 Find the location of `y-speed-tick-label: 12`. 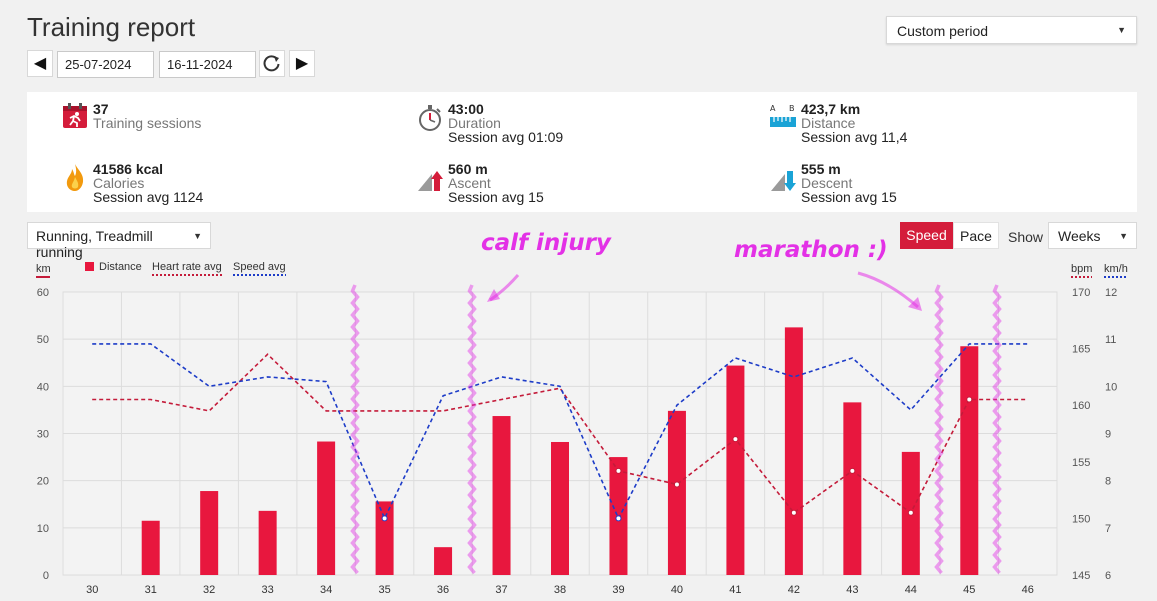

y-speed-tick-label: 12 is located at coordinates (1111, 293).